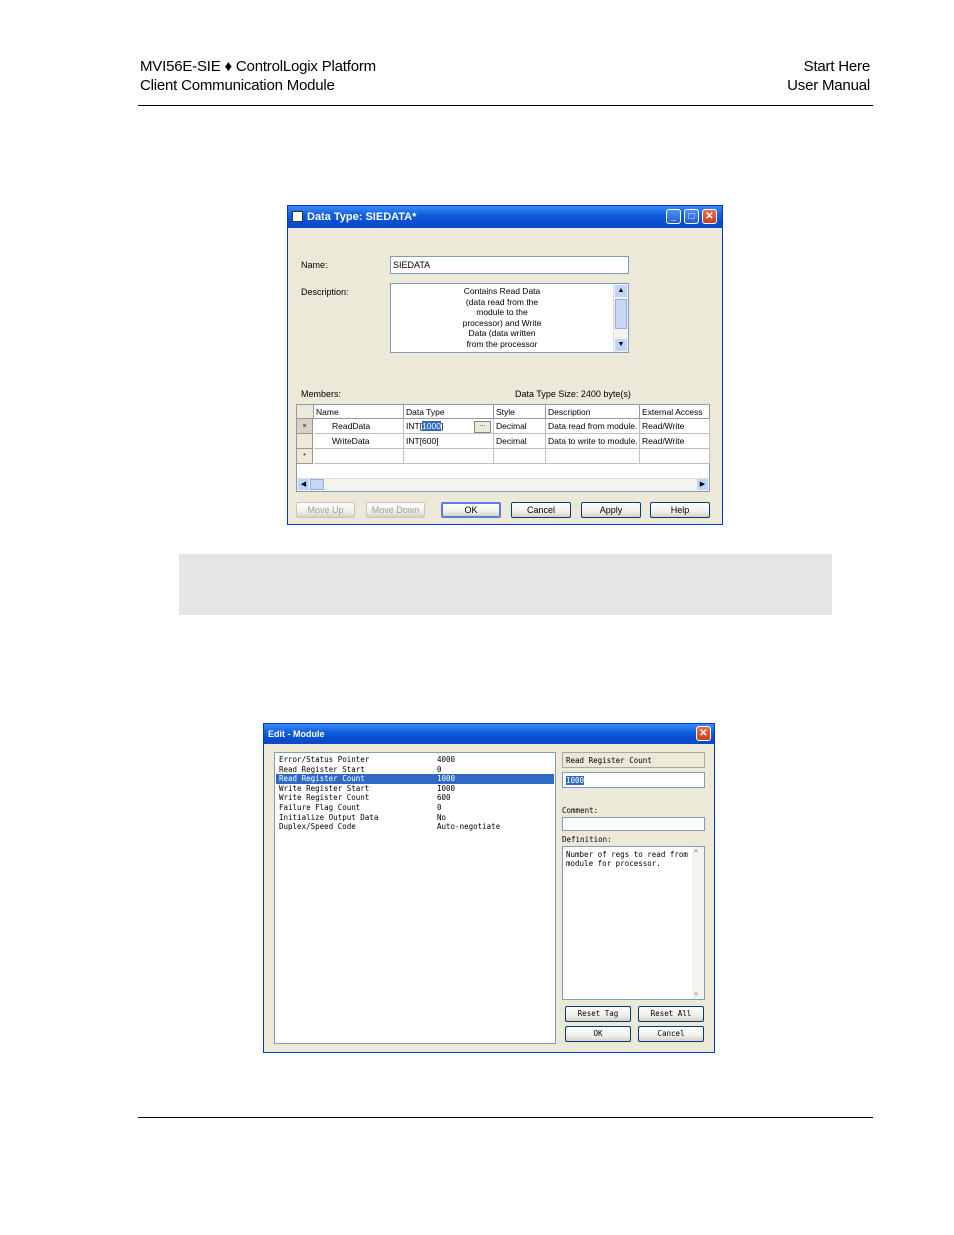 Image resolution: width=954 pixels, height=1235 pixels. I want to click on parameter-row: Duplex/Speed Code Auto-negotiate, so click(415, 827).